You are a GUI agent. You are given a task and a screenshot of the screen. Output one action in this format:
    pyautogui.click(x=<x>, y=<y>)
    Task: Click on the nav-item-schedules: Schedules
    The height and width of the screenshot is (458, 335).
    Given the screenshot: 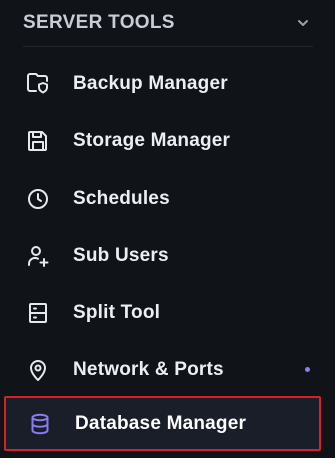 What is the action you would take?
    pyautogui.click(x=167, y=198)
    